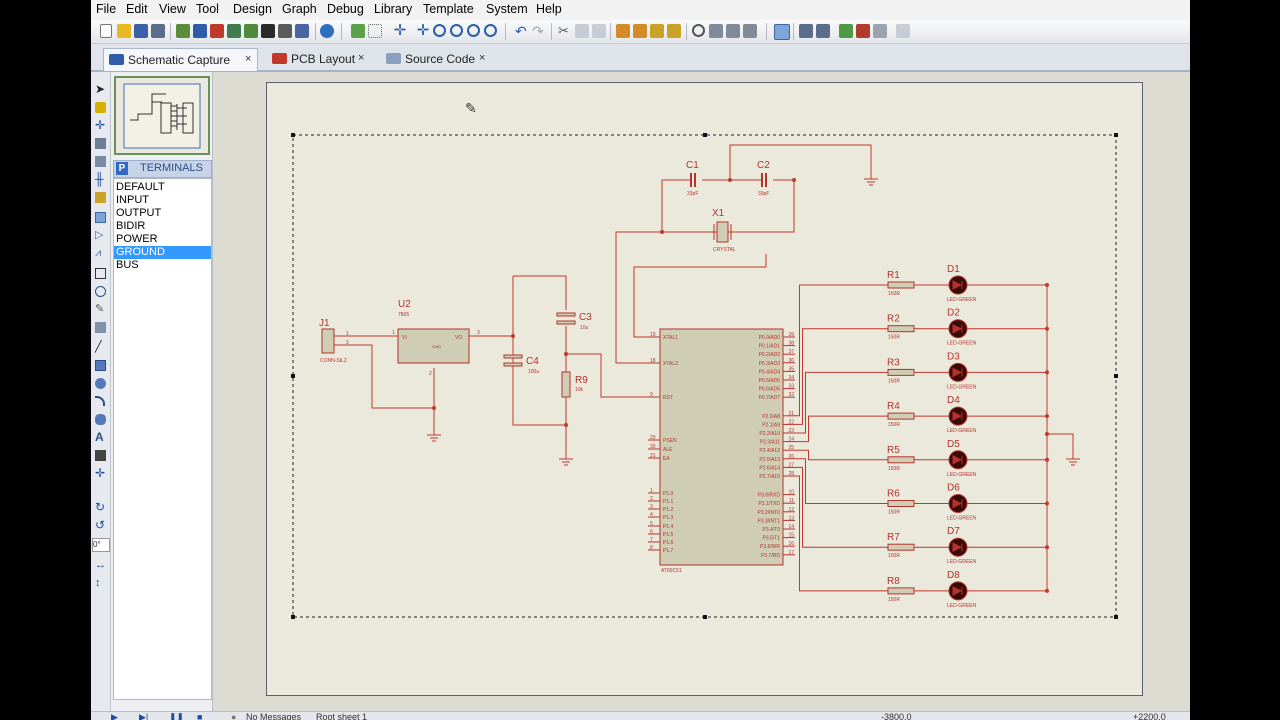 The height and width of the screenshot is (720, 1280). What do you see at coordinates (968, 545) in the screenshot?
I see `led-row: R7 150R D7 LED-GREEN` at bounding box center [968, 545].